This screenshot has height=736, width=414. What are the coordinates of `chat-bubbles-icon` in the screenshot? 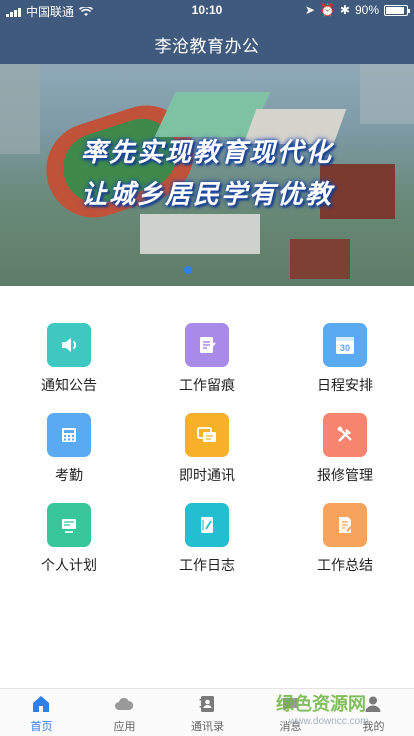 It's located at (207, 435).